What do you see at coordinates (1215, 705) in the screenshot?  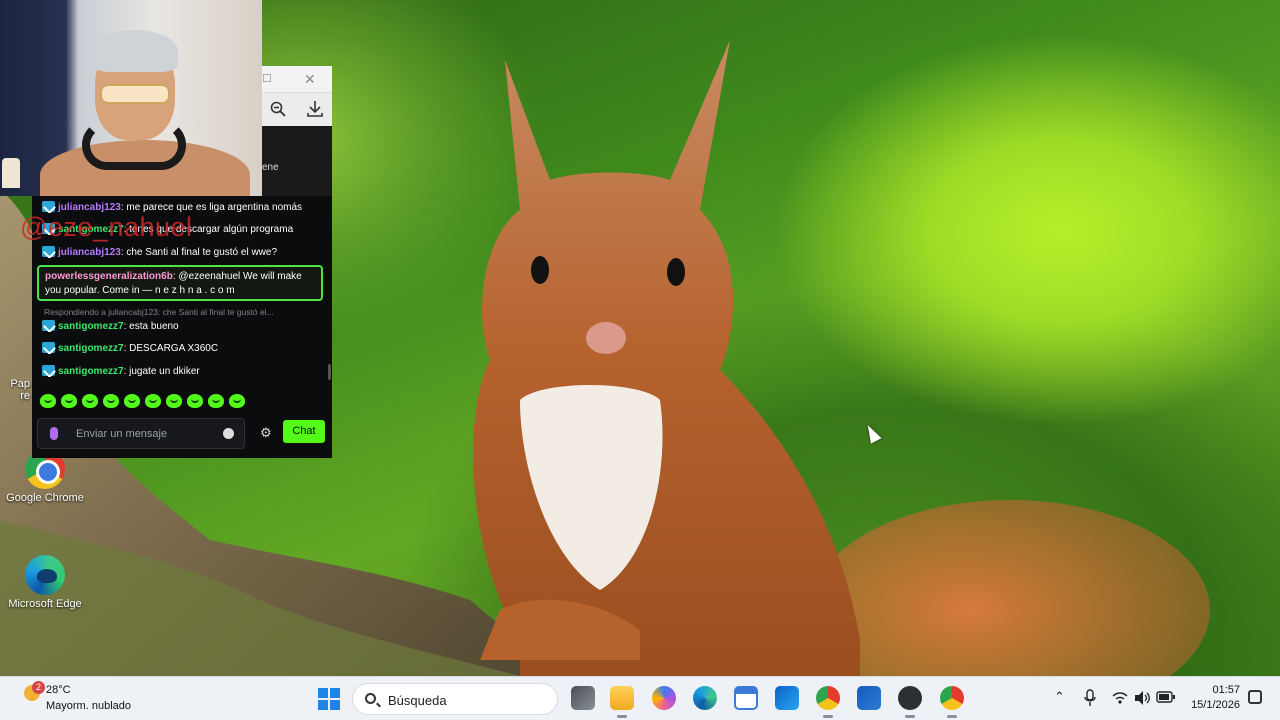 I see `clock-date: 15/1/2026` at bounding box center [1215, 705].